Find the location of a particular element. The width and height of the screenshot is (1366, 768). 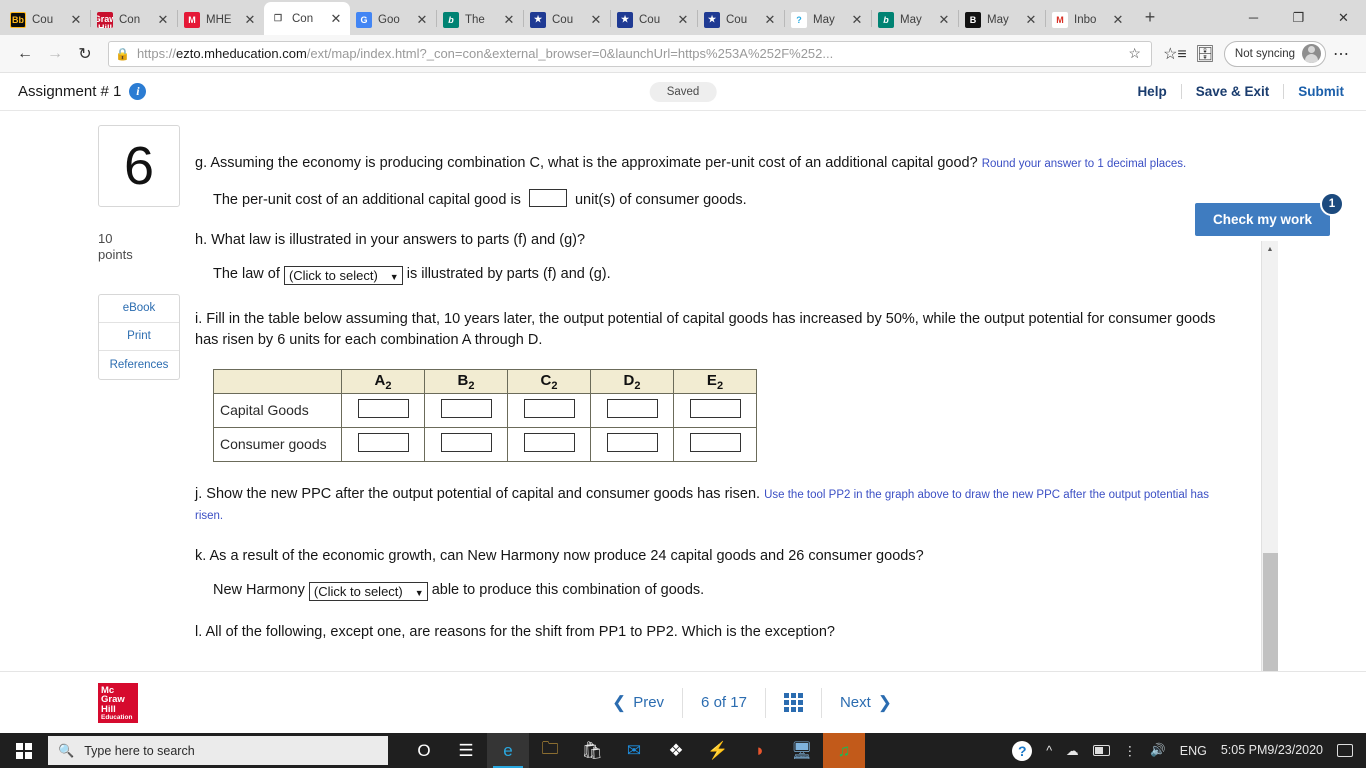

next-button: Next ❯ is located at coordinates (869, 703).